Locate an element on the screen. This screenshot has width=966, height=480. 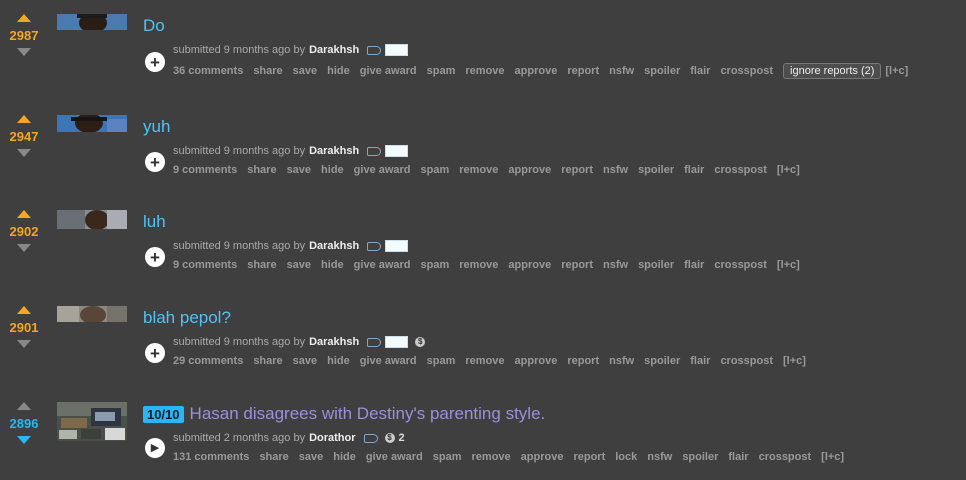
play-icon: ▶ is located at coordinates (155, 448).